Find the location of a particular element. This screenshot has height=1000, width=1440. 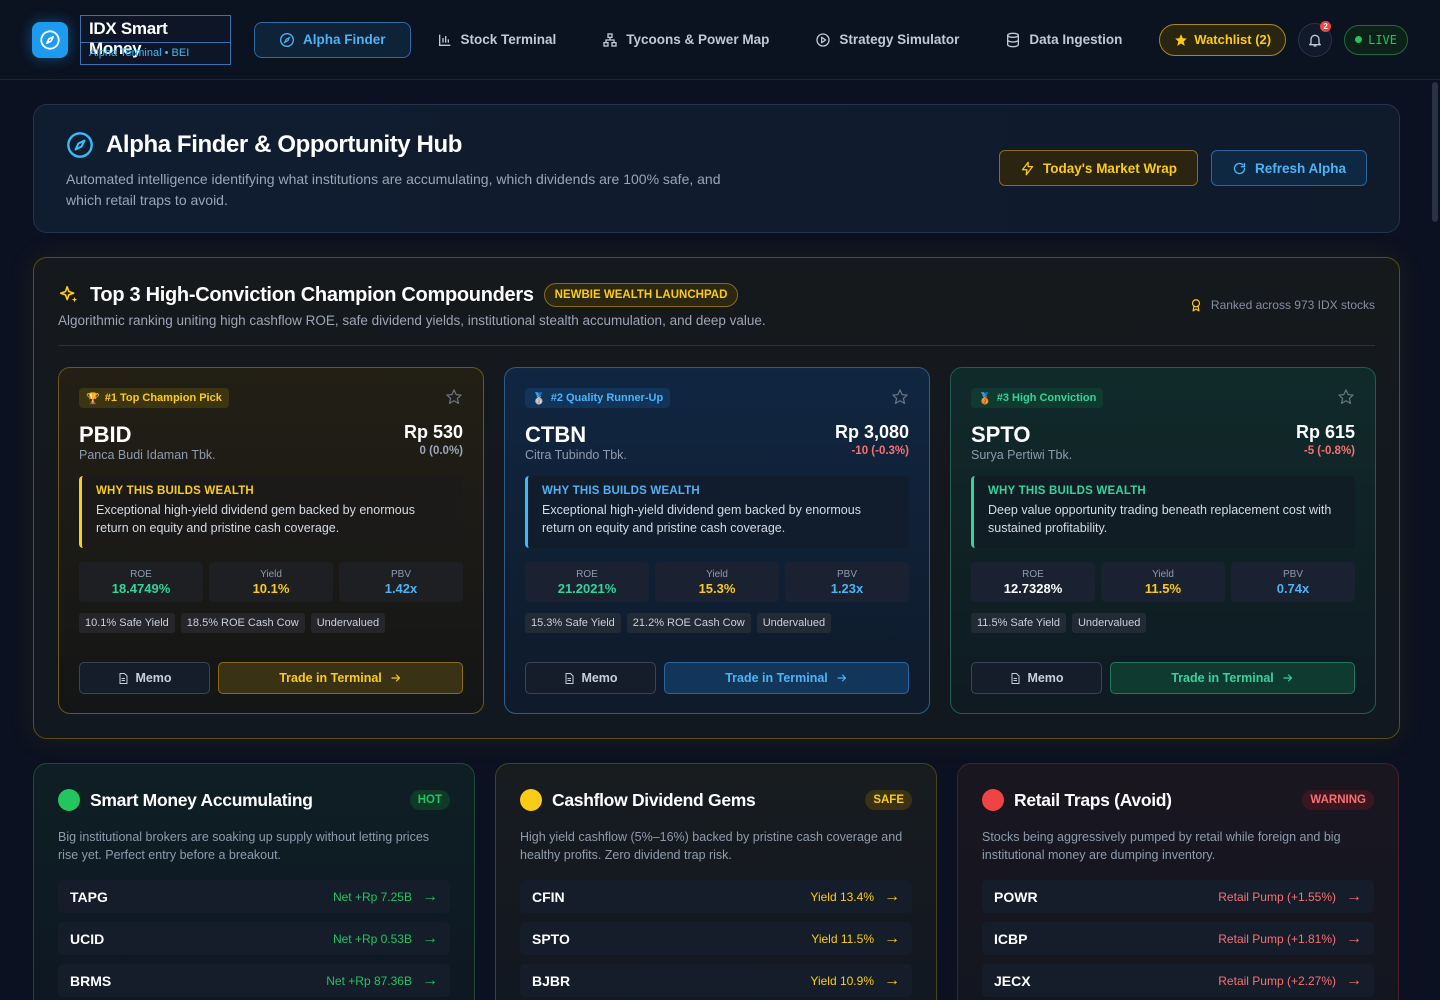

row-value: Yield 10.9% is located at coordinates (842, 980).